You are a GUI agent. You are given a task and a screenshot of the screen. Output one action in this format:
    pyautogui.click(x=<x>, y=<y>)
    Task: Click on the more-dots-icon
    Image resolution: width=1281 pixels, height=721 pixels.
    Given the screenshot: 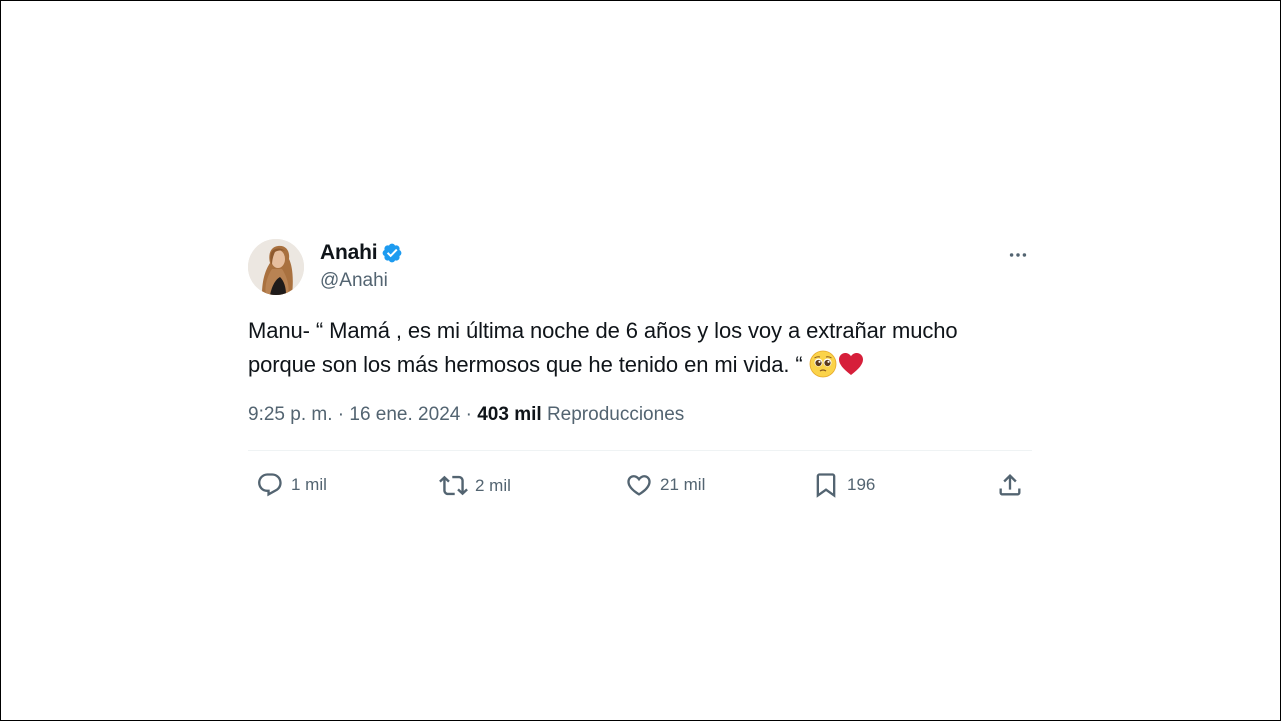 What is the action you would take?
    pyautogui.click(x=1018, y=255)
    